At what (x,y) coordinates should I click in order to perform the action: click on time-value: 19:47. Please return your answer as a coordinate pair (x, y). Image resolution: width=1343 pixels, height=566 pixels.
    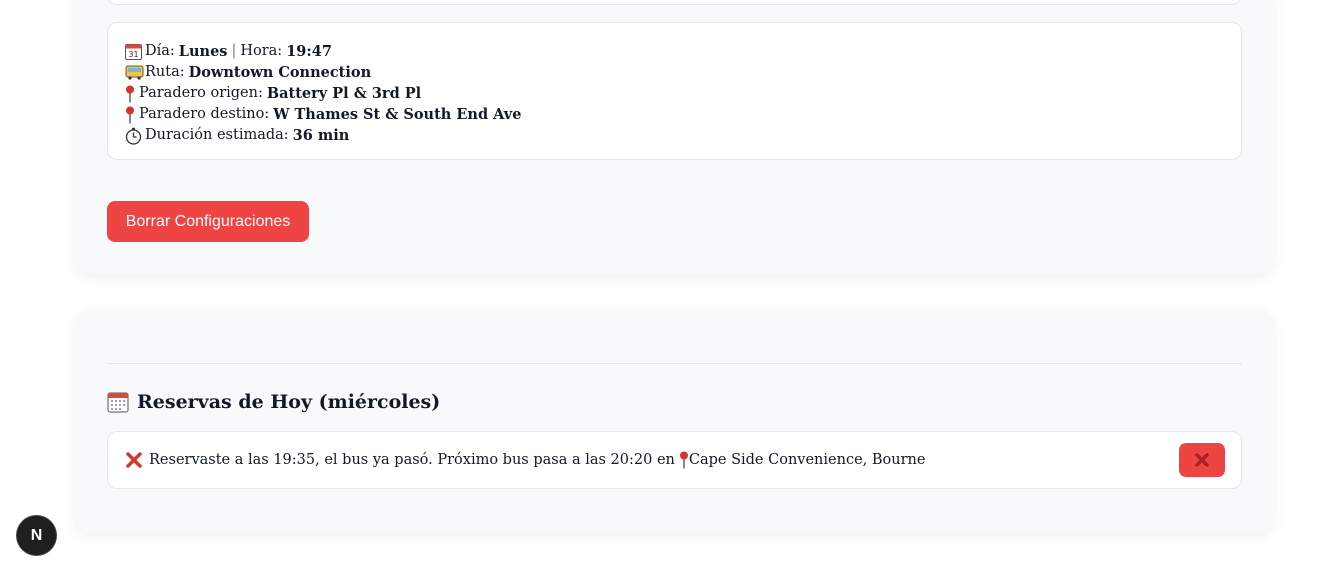
    Looking at the image, I should click on (309, 51).